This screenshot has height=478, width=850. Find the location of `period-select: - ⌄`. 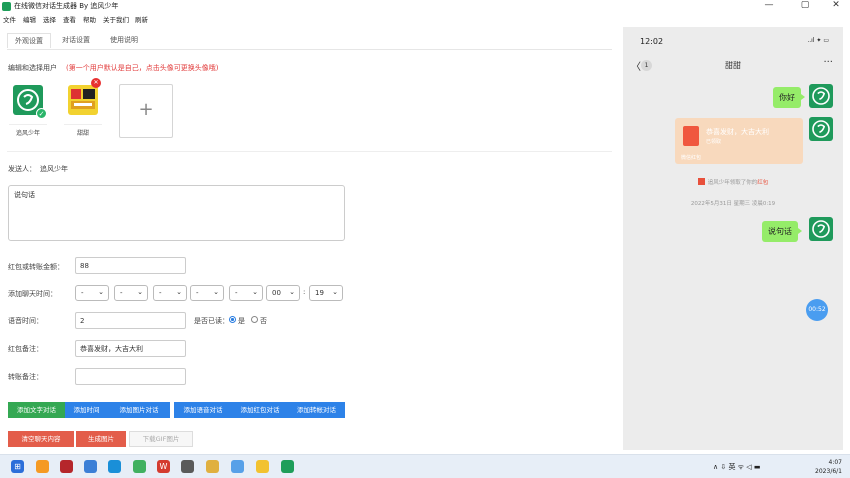

period-select: - ⌄ is located at coordinates (246, 293).